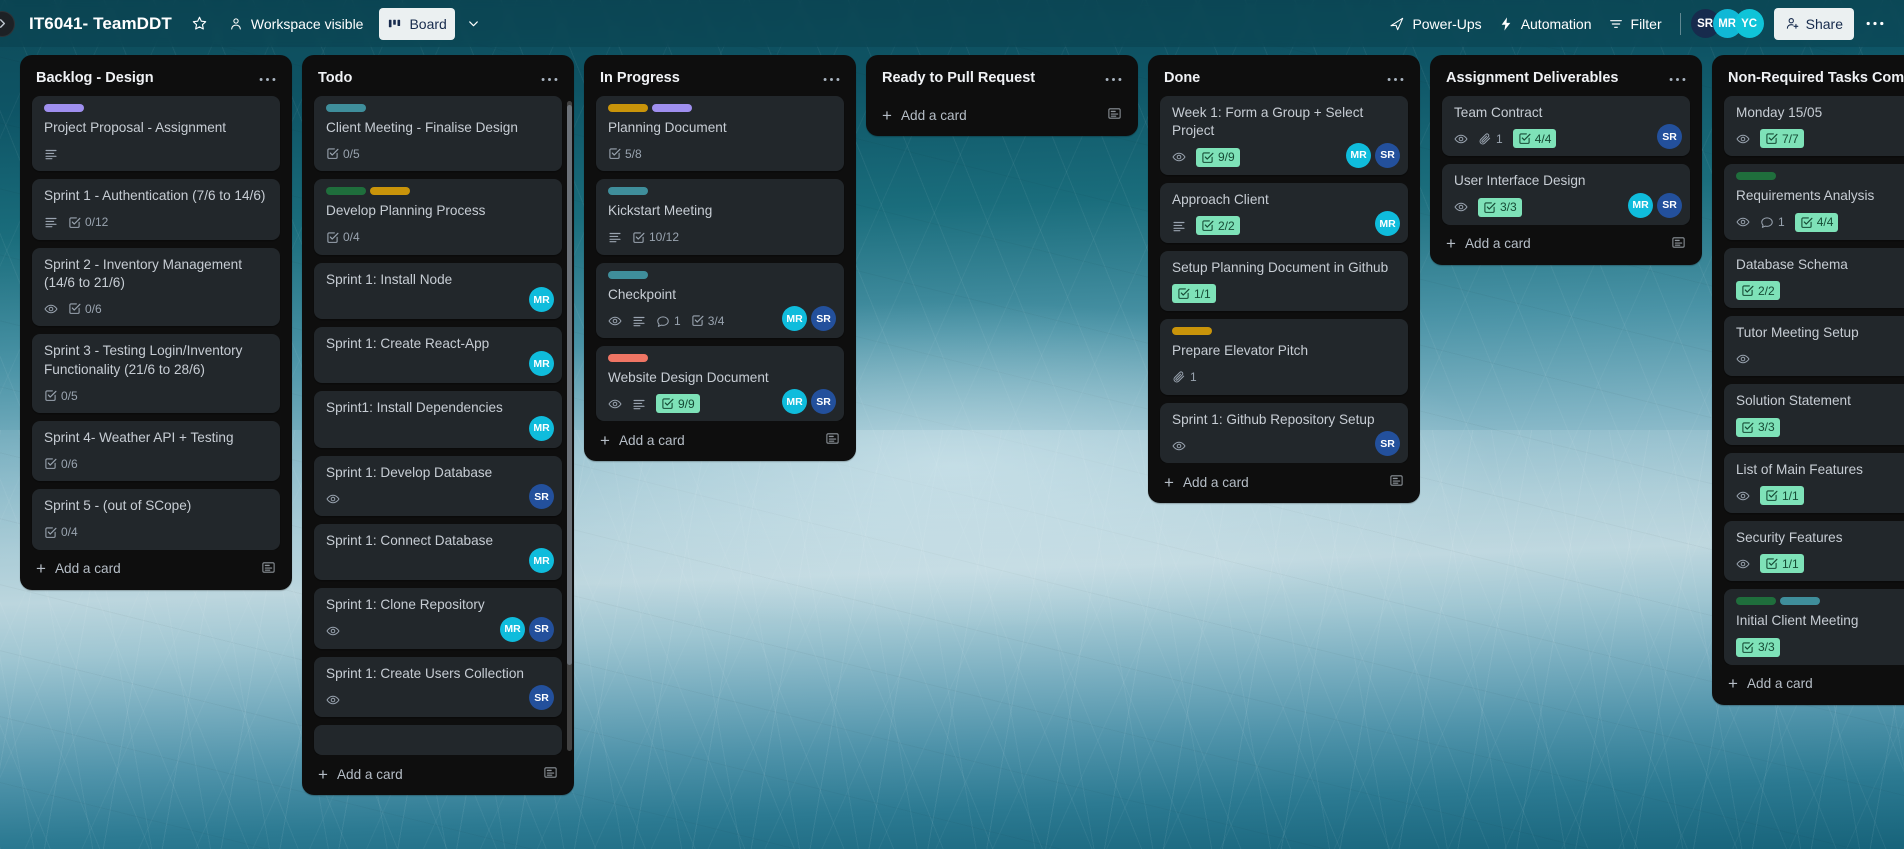  What do you see at coordinates (438, 291) in the screenshot?
I see `board-card: Sprint 1: Install Node MR` at bounding box center [438, 291].